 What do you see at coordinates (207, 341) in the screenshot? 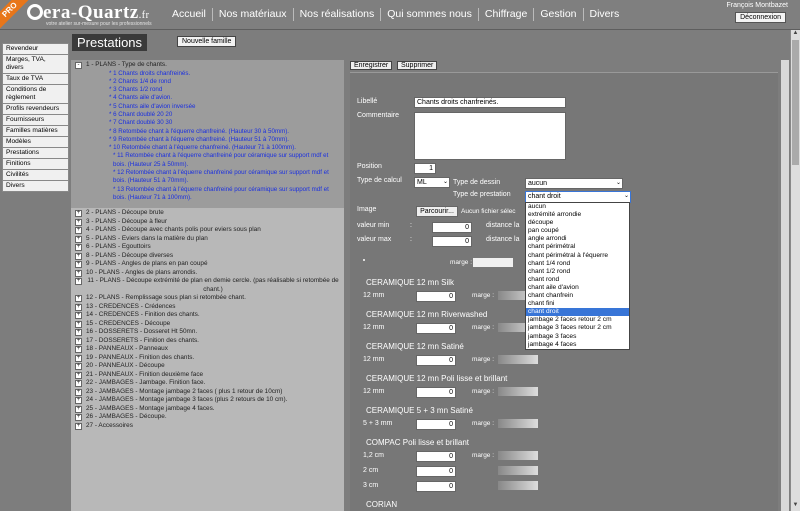
I see `tree-row: +17 - DOSSERETS - Finition des chants.` at bounding box center [207, 341].